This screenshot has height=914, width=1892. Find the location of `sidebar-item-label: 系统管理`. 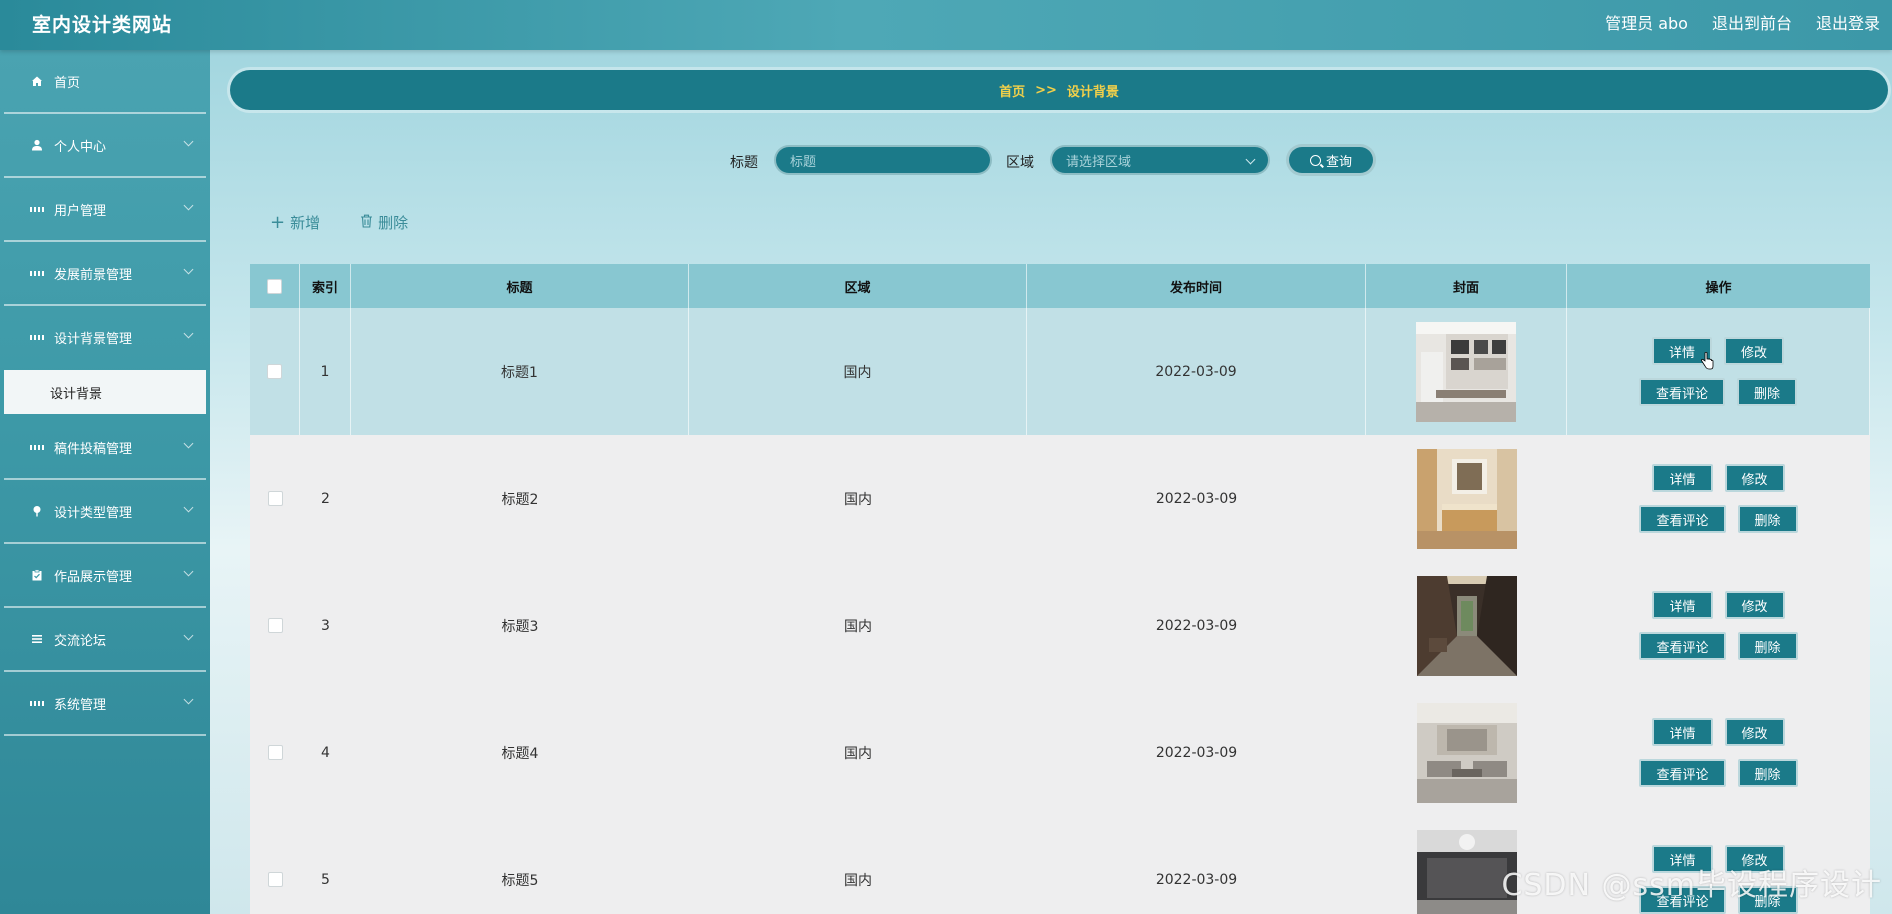

sidebar-item-label: 系统管理 is located at coordinates (80, 705).